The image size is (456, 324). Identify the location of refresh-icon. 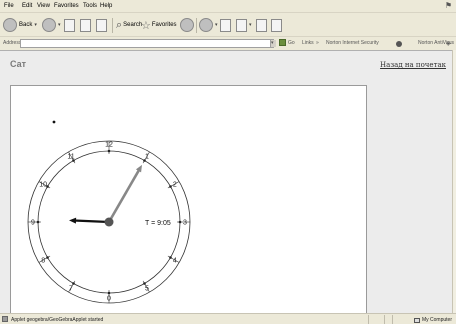
(85, 25).